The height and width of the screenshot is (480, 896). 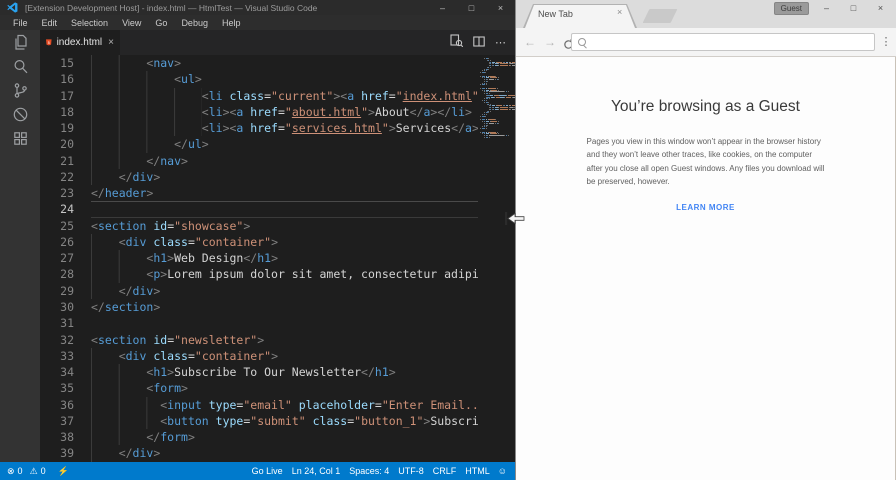 What do you see at coordinates (530, 42) in the screenshot?
I see `back-icon: ←` at bounding box center [530, 42].